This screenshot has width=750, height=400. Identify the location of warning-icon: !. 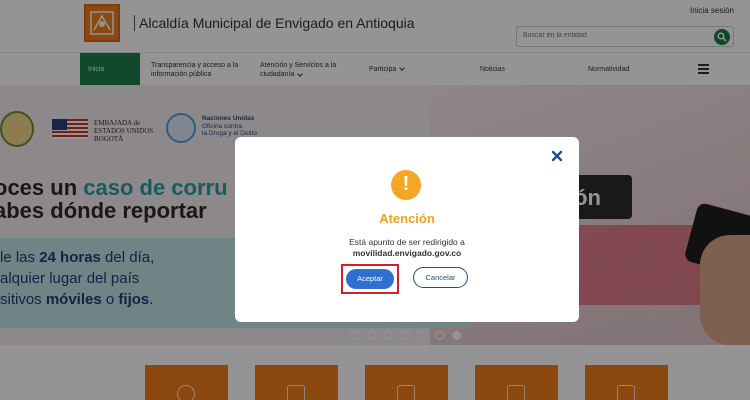
(406, 185).